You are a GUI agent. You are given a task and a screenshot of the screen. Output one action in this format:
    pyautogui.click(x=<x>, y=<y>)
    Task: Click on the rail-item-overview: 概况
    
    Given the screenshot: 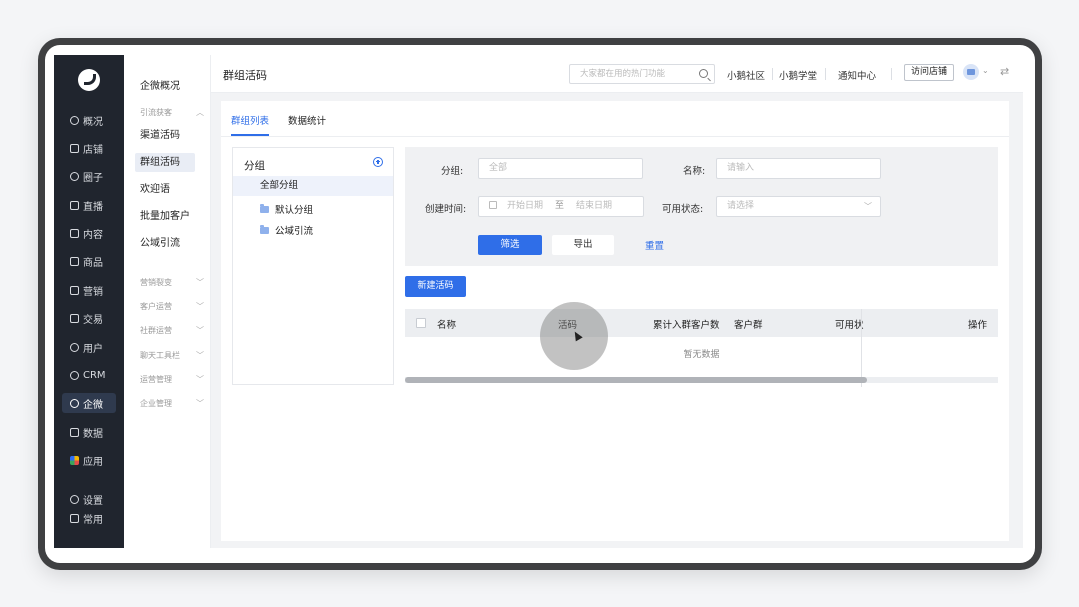 What is the action you would take?
    pyautogui.click(x=89, y=120)
    